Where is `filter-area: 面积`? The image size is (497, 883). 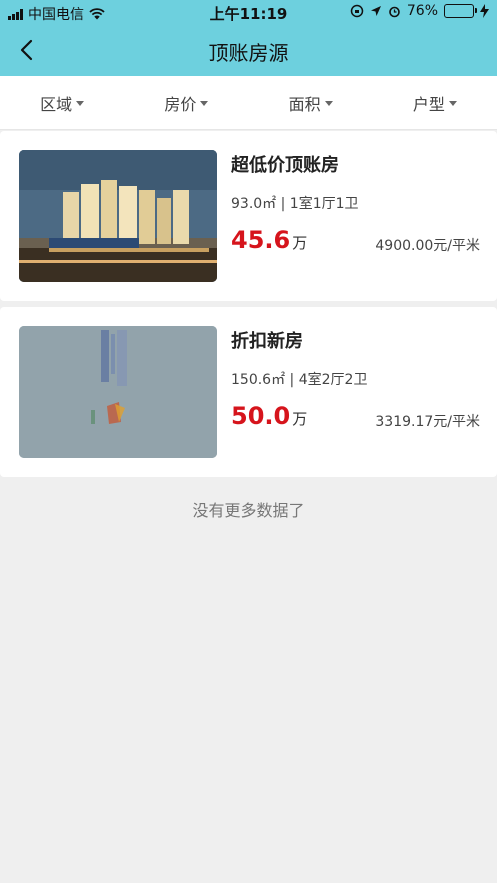 filter-area: 面积 is located at coordinates (311, 102).